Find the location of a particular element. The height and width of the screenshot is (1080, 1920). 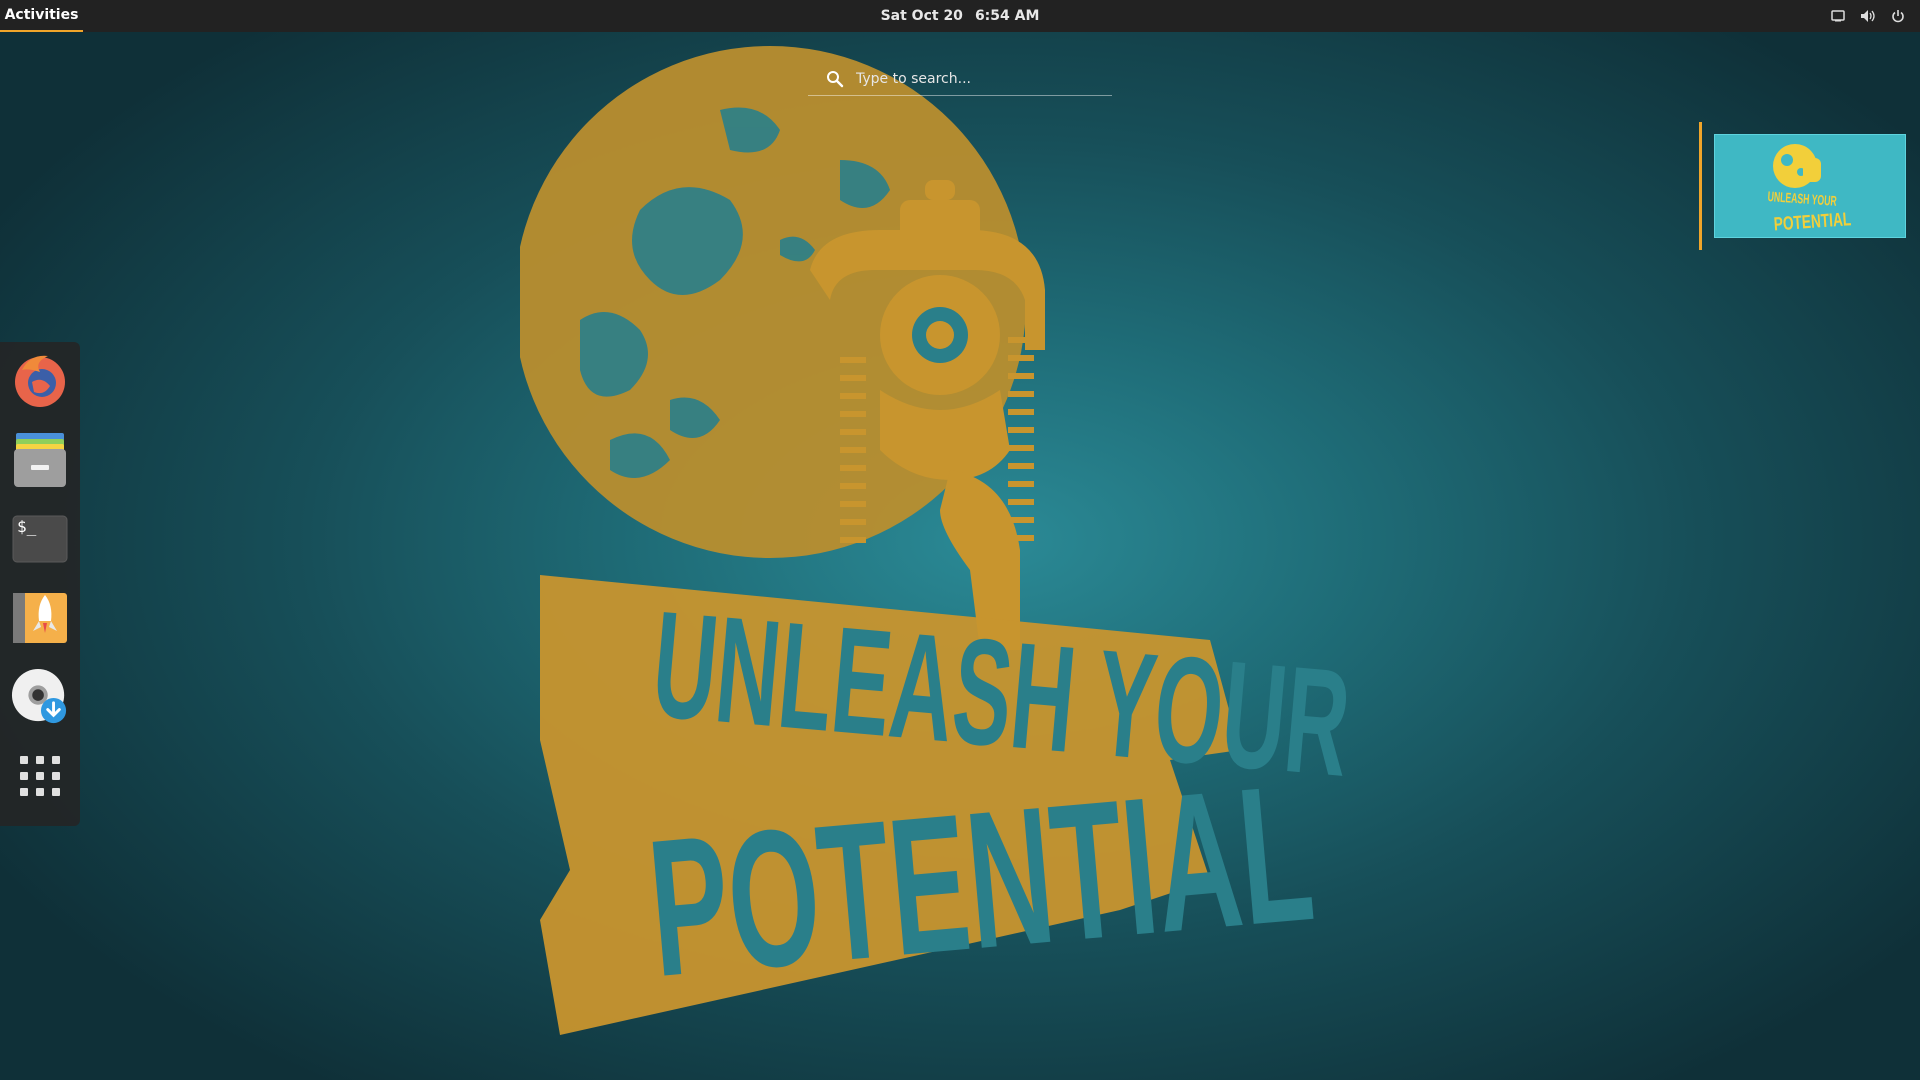

system-tray is located at coordinates (1868, 16).